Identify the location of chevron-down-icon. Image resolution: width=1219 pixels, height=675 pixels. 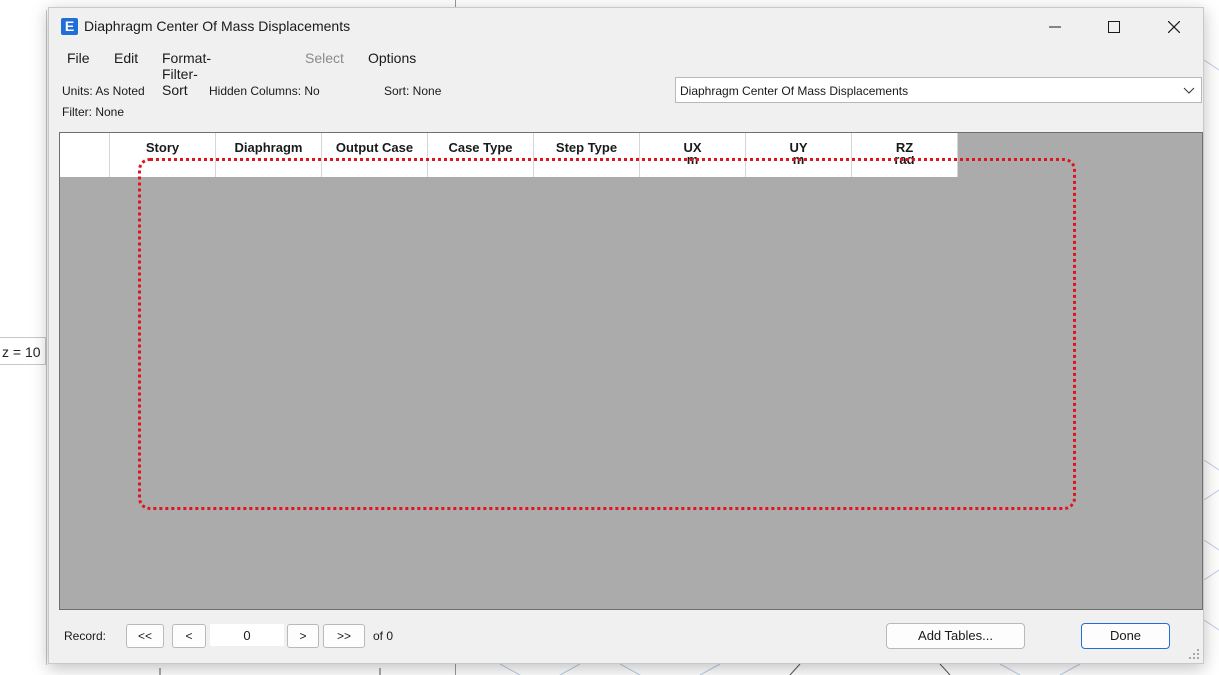
(1189, 90).